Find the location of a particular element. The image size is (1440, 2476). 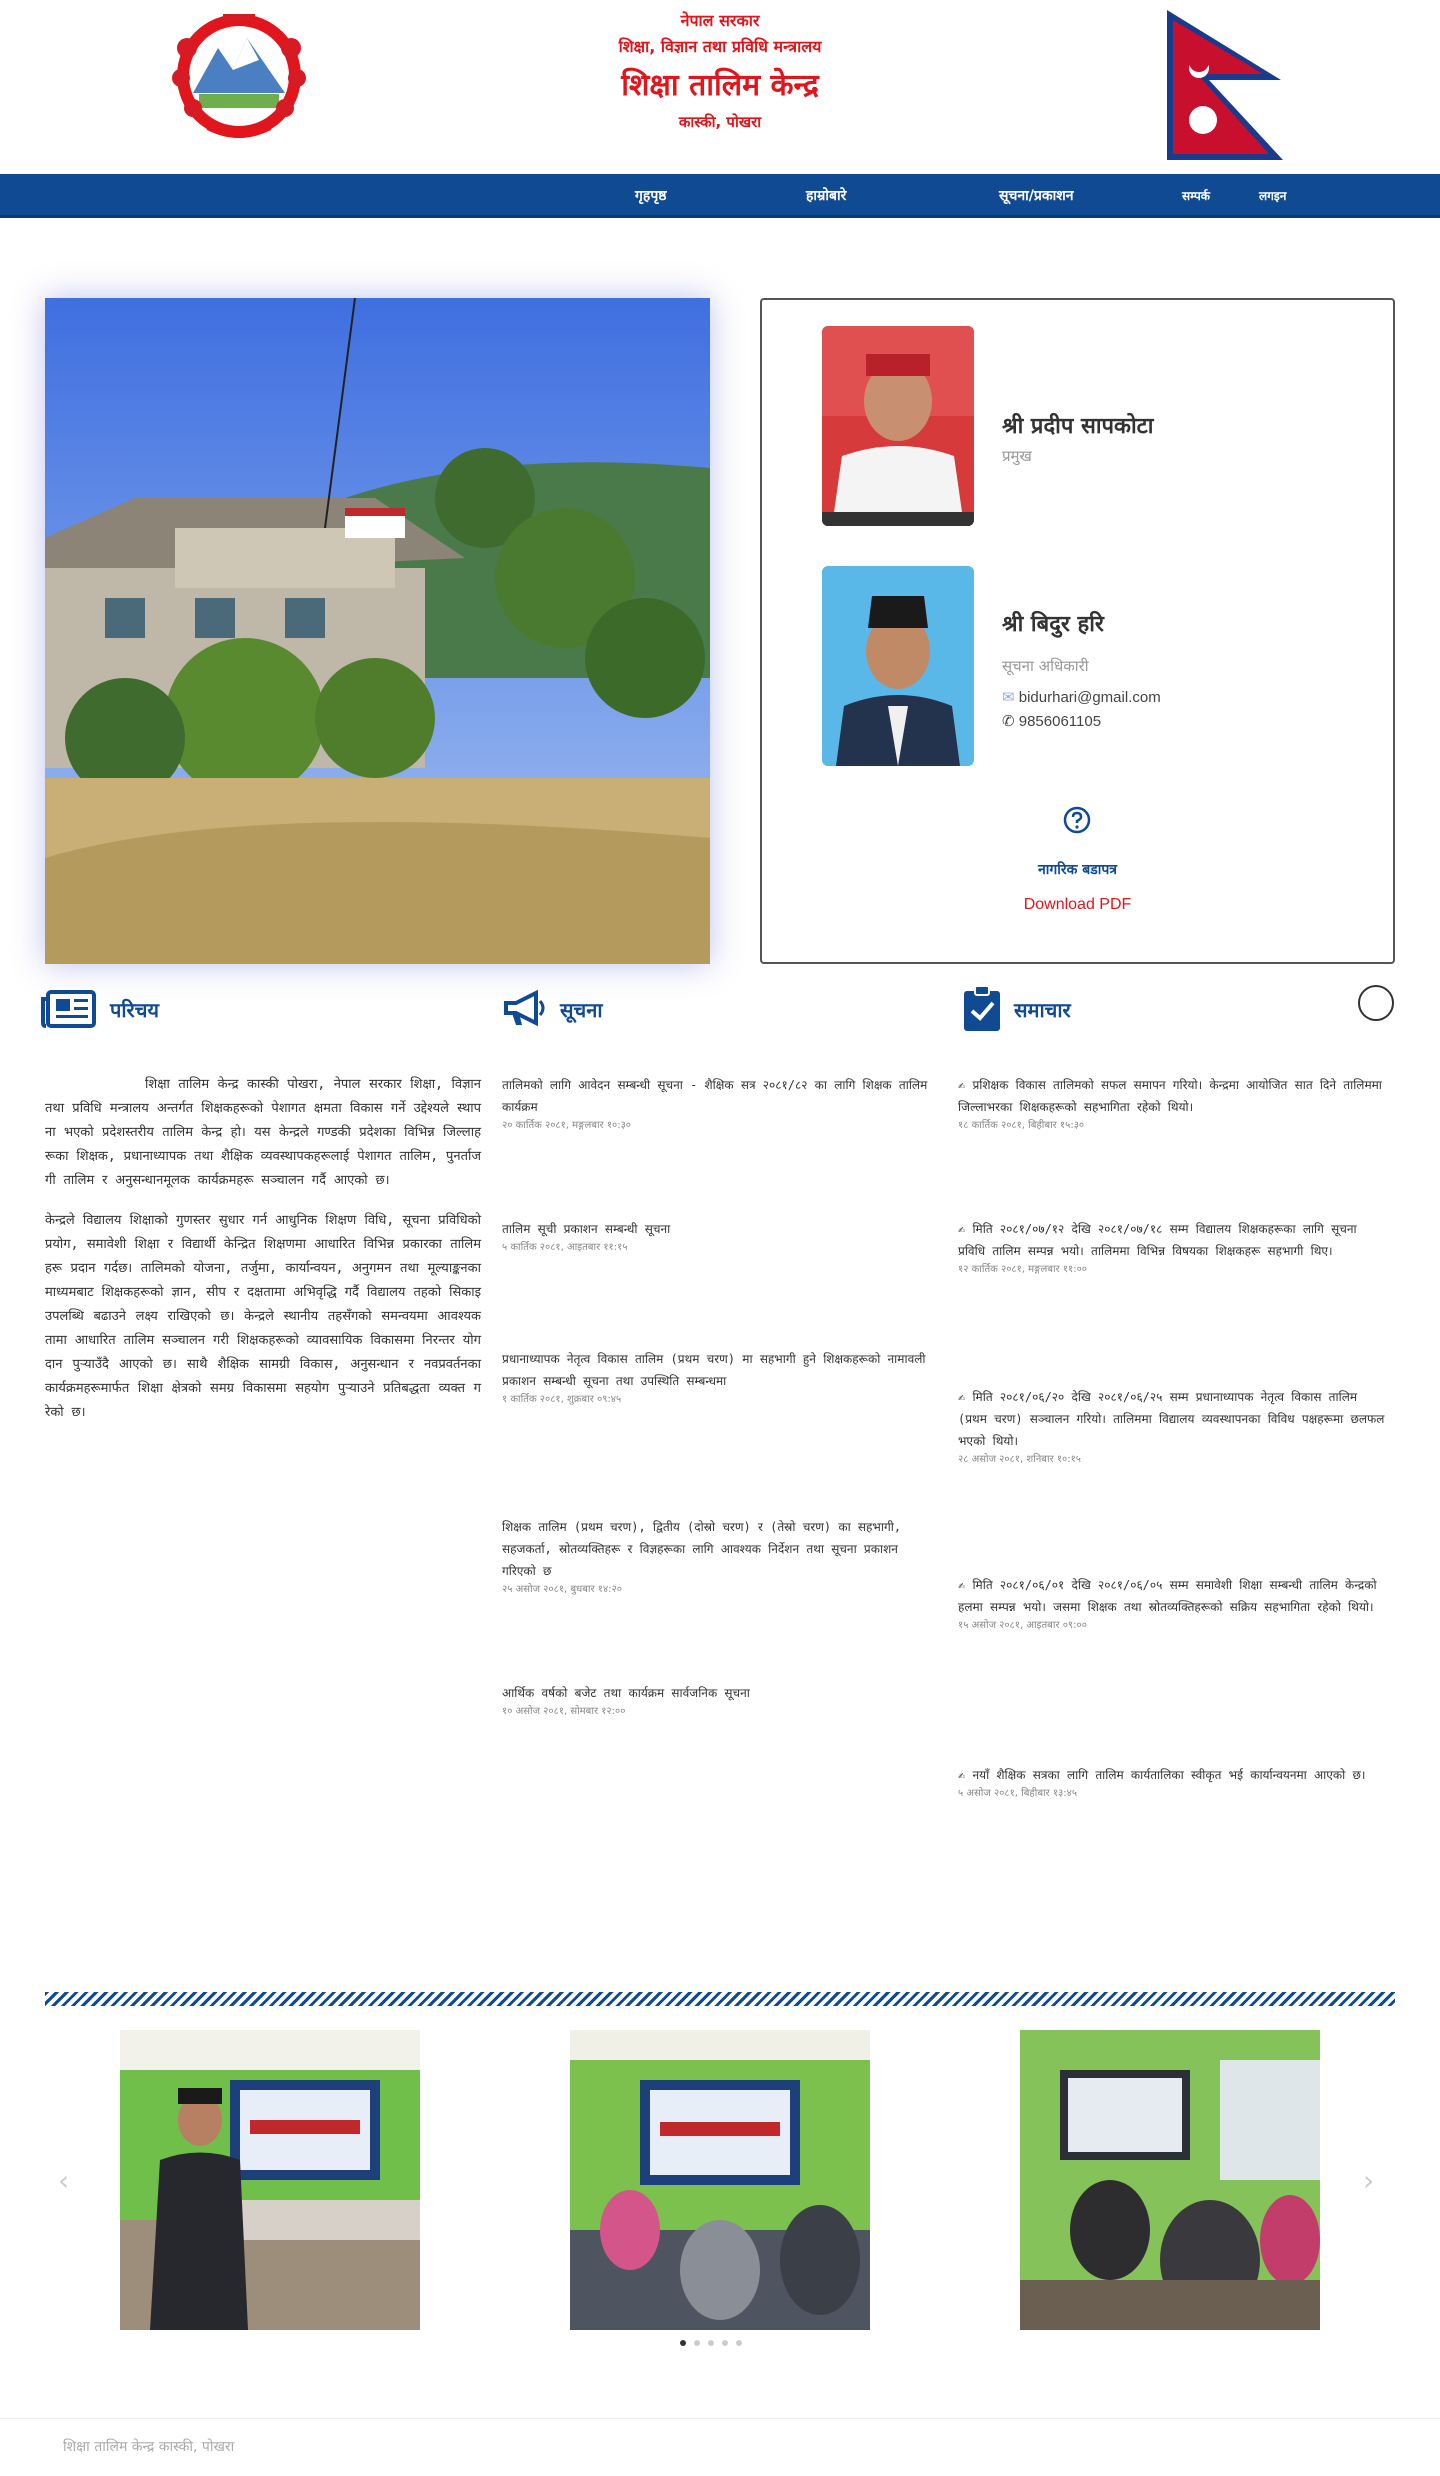

site-title: शिक्षा तालिम केन्द्र is located at coordinates (720, 85).